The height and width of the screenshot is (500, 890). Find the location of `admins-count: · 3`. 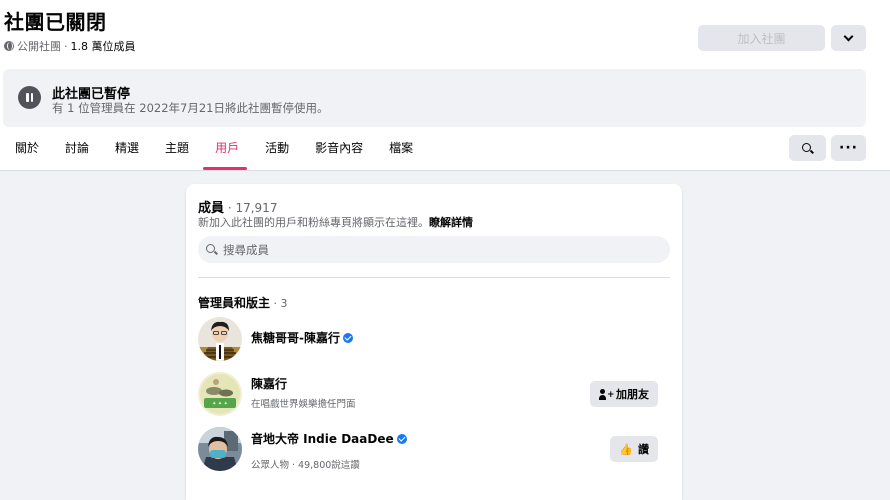

admins-count: · 3 is located at coordinates (279, 303).